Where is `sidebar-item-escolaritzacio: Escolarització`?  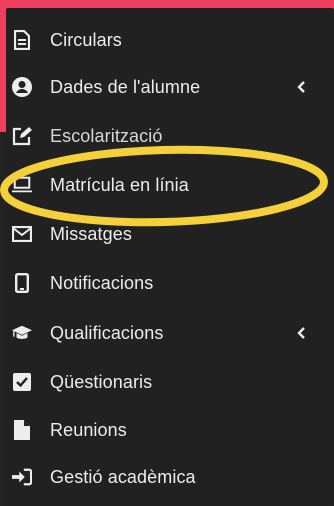
sidebar-item-escolaritzacio: Escolarització is located at coordinates (170, 136).